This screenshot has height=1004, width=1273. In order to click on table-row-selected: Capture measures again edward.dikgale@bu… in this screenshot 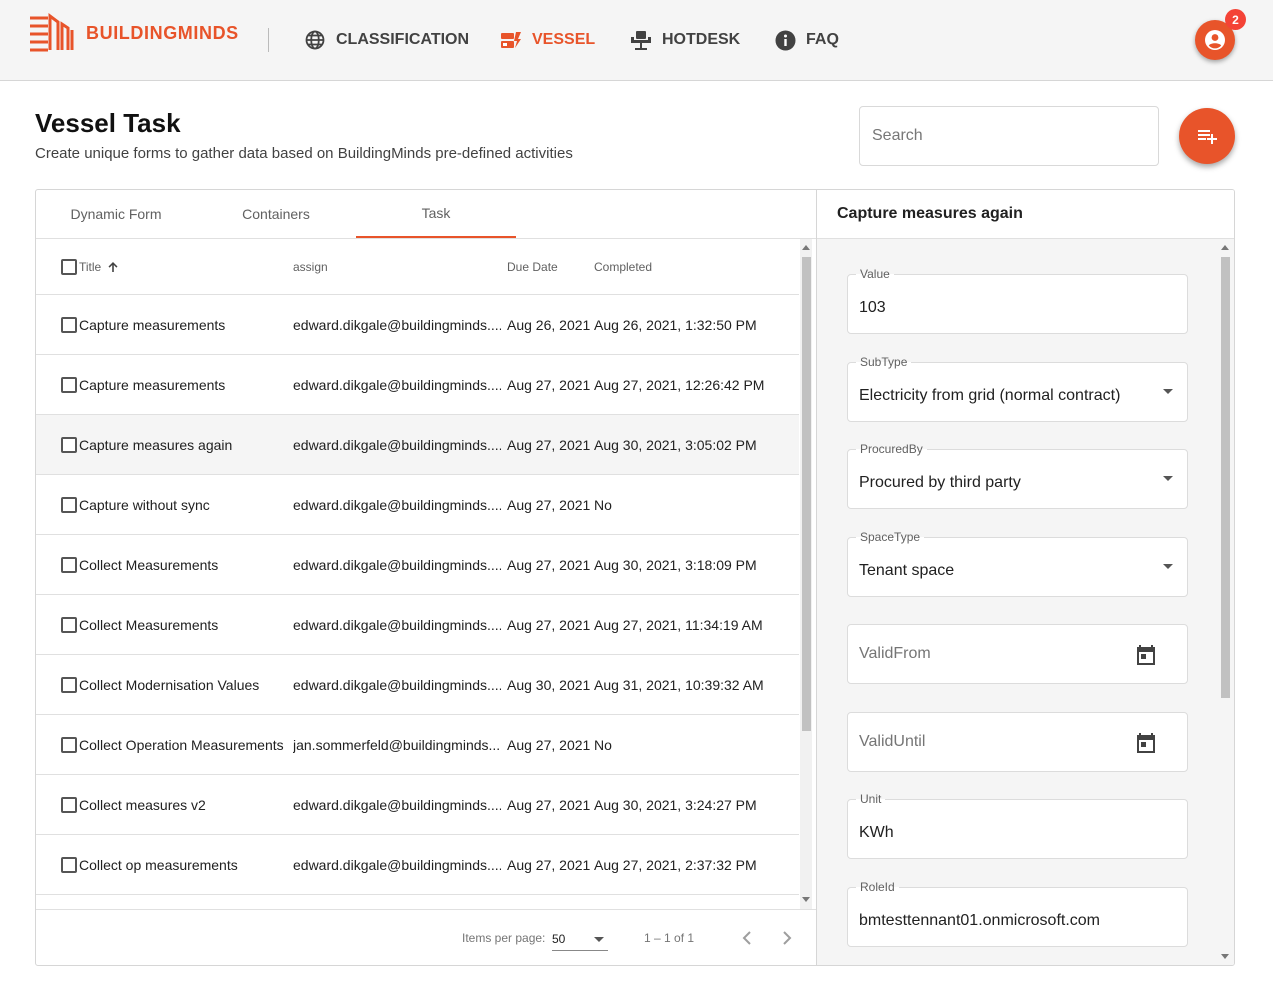, I will do `click(417, 445)`.